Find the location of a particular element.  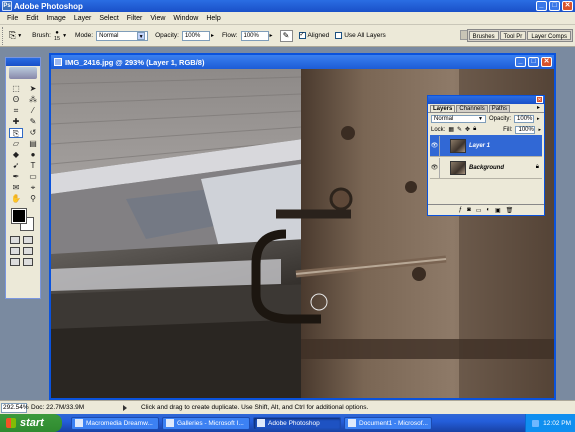

blend-mode-dropdown-icon: ▼ is located at coordinates (480, 119).